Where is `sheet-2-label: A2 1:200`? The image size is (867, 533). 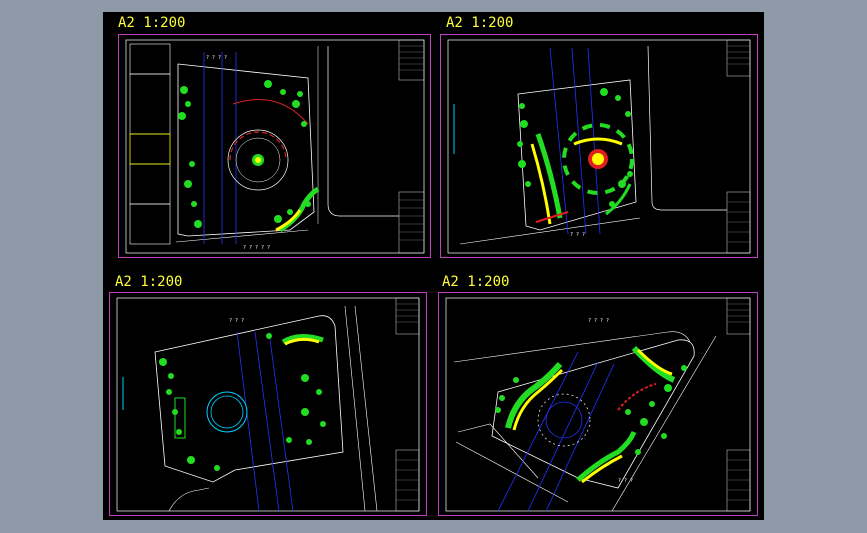 sheet-2-label: A2 1:200 is located at coordinates (480, 23).